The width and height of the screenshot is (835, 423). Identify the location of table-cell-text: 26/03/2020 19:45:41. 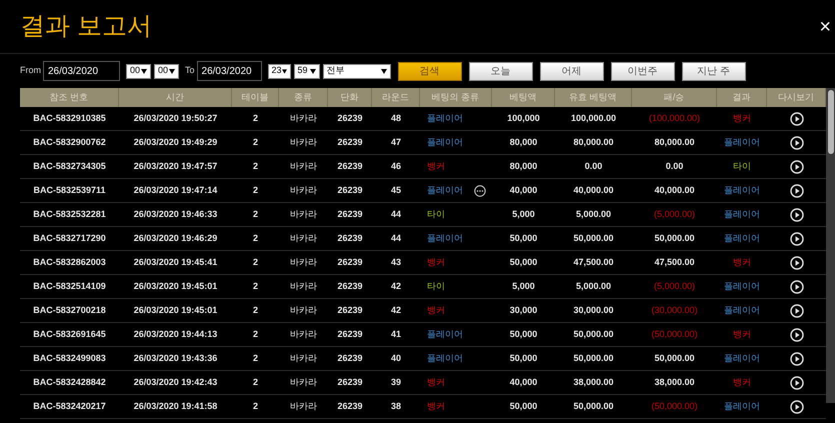
(176, 262).